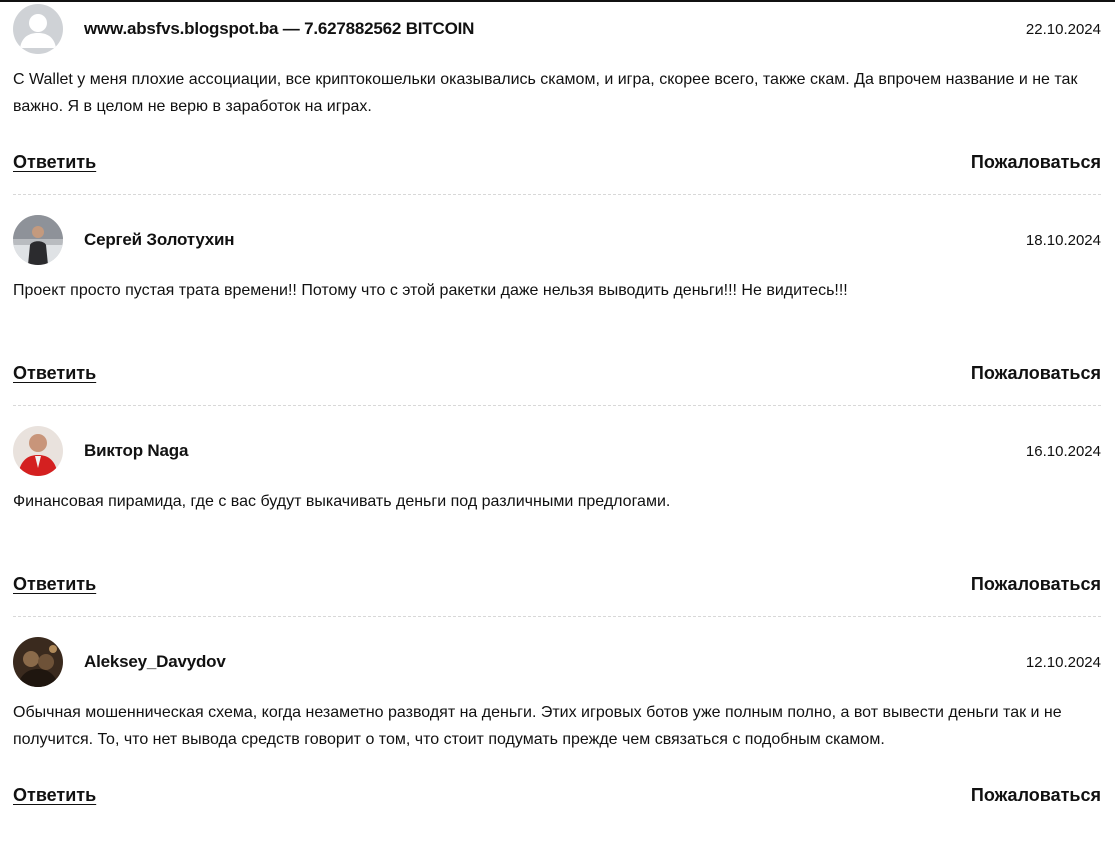 The width and height of the screenshot is (1115, 846). What do you see at coordinates (1063, 451) in the screenshot?
I see `comment-date: 16.10.2024` at bounding box center [1063, 451].